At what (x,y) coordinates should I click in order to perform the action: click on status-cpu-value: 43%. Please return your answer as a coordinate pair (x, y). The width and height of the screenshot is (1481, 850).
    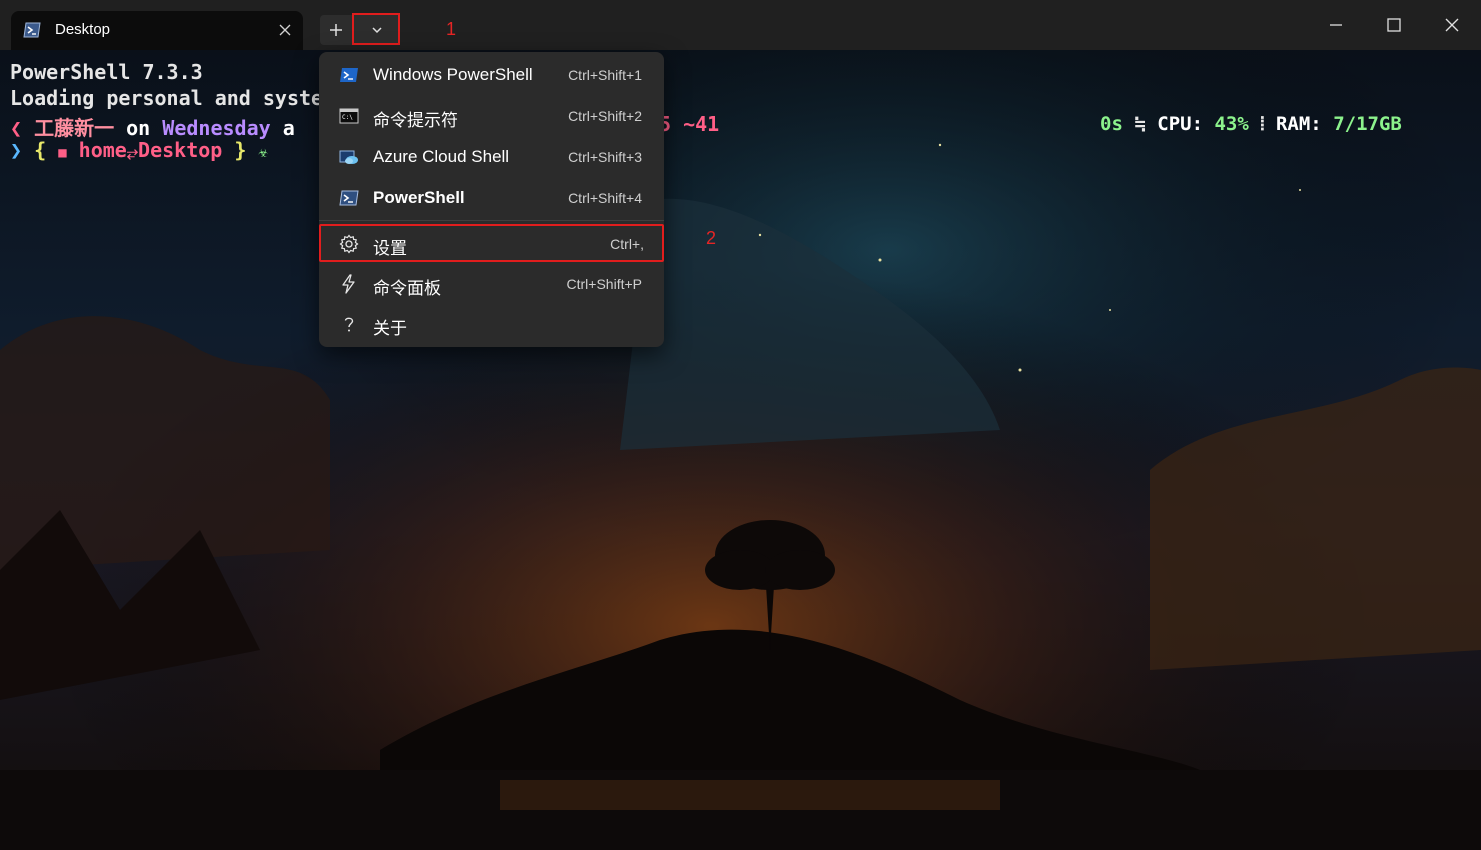
    Looking at the image, I should click on (1231, 124).